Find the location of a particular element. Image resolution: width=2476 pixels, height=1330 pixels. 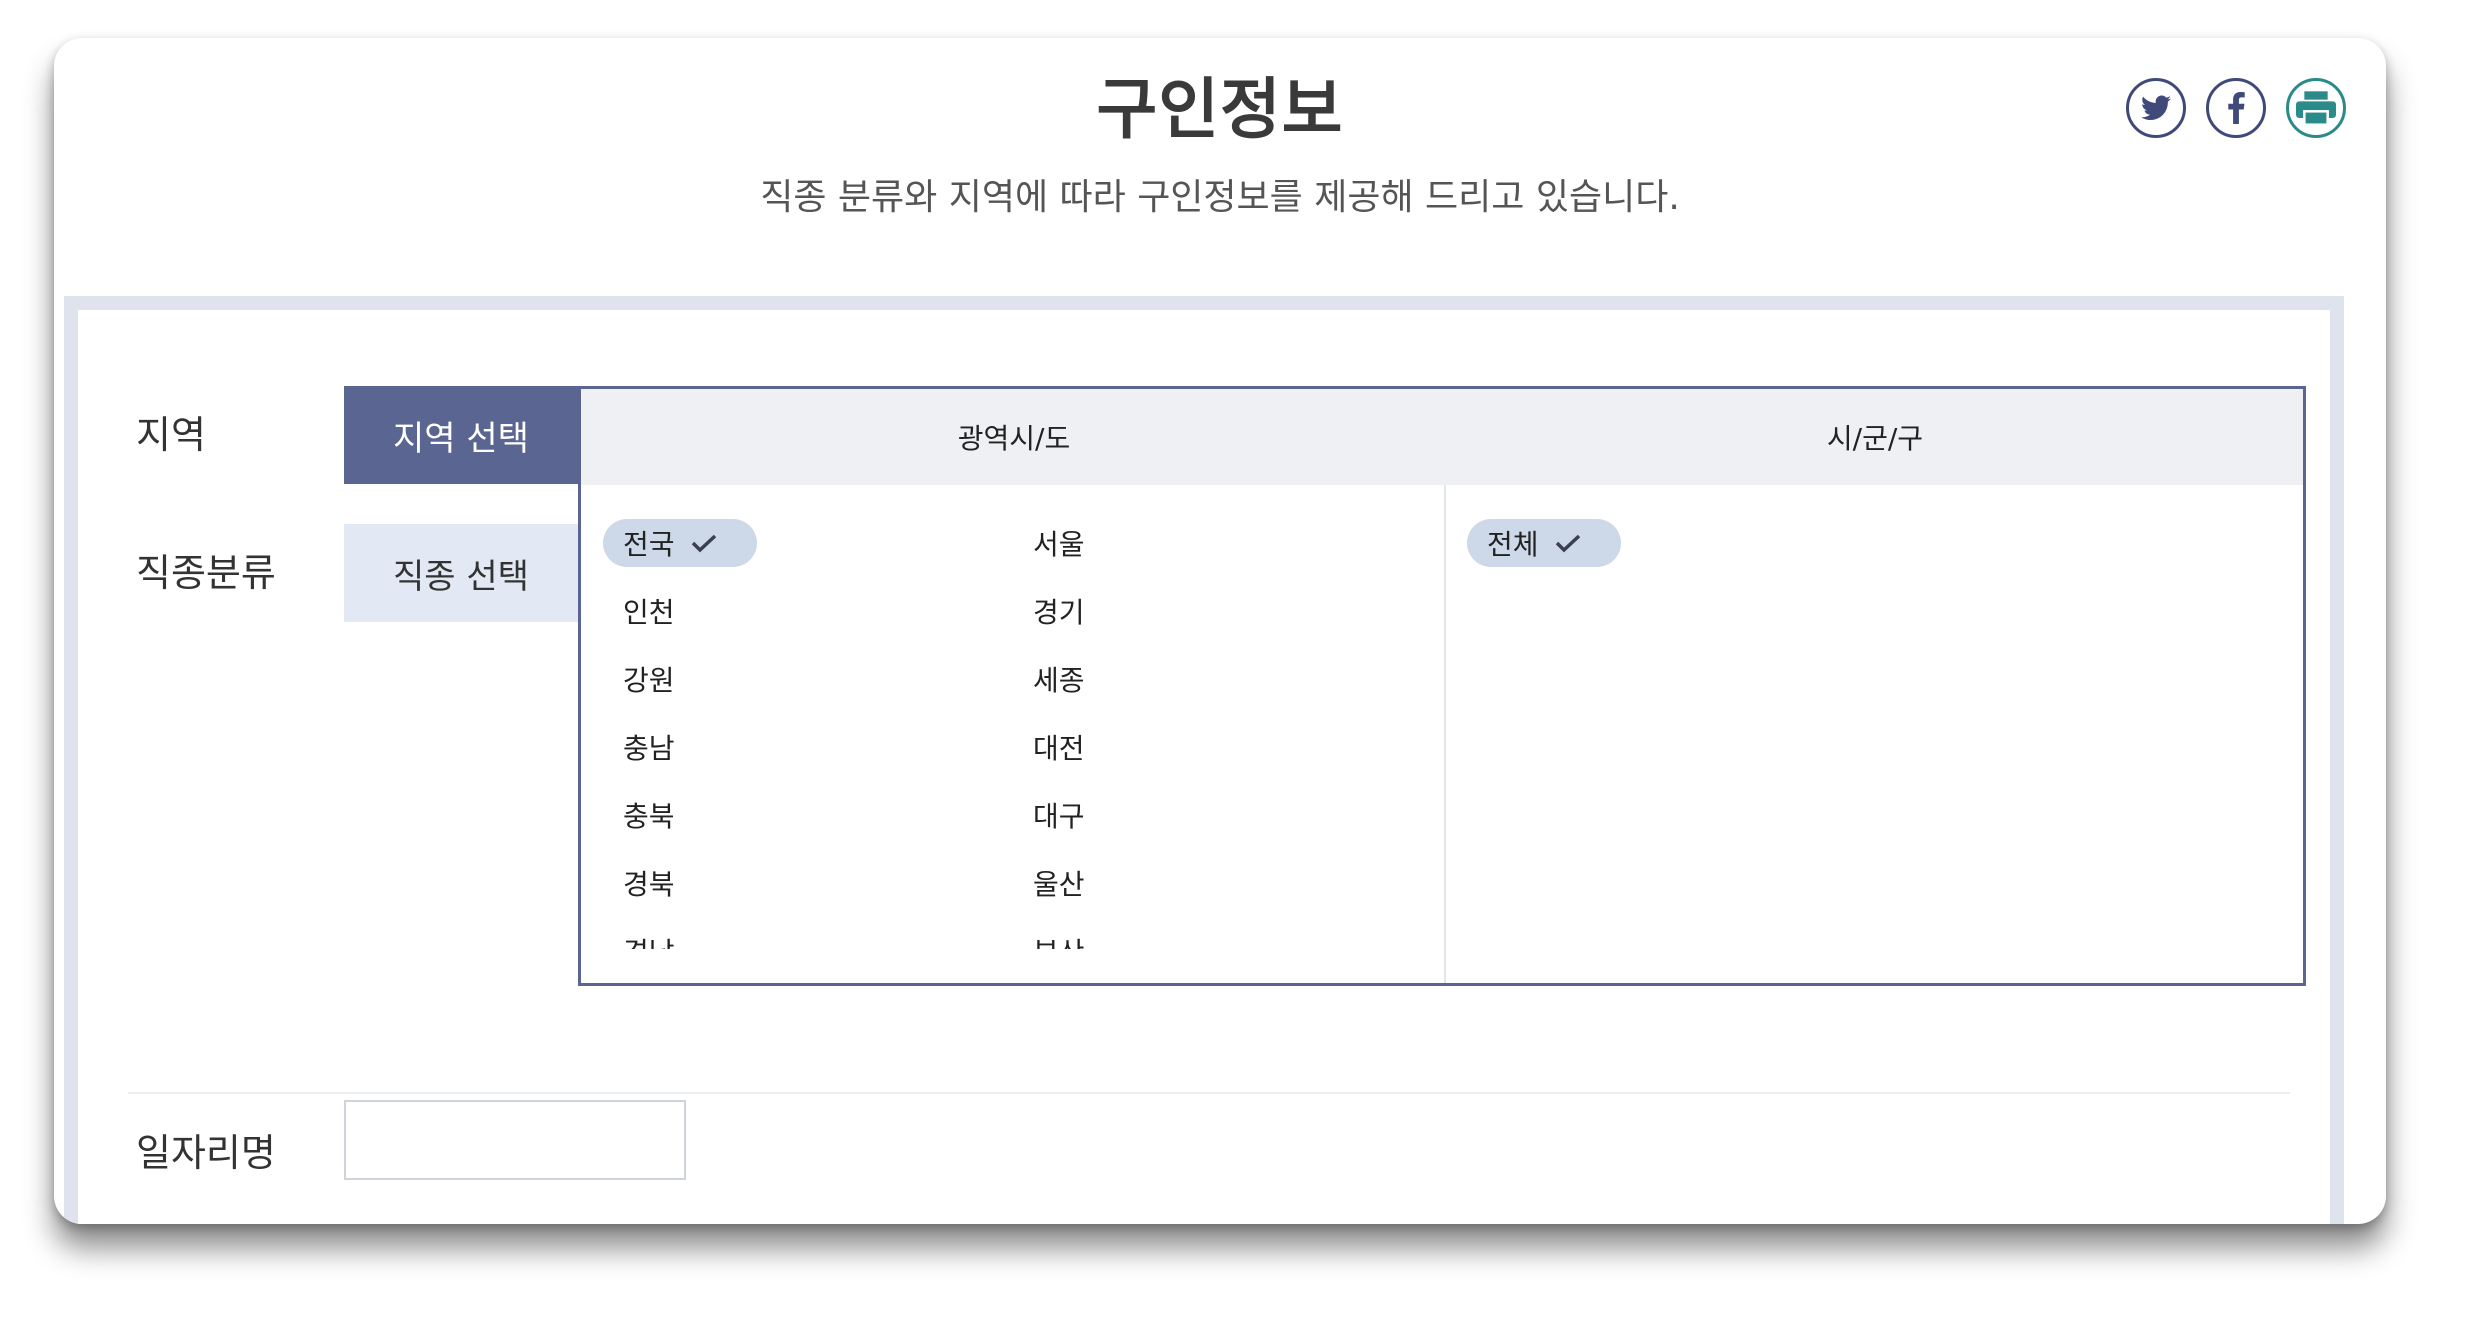

province-item-label: 충북 is located at coordinates (649, 816).